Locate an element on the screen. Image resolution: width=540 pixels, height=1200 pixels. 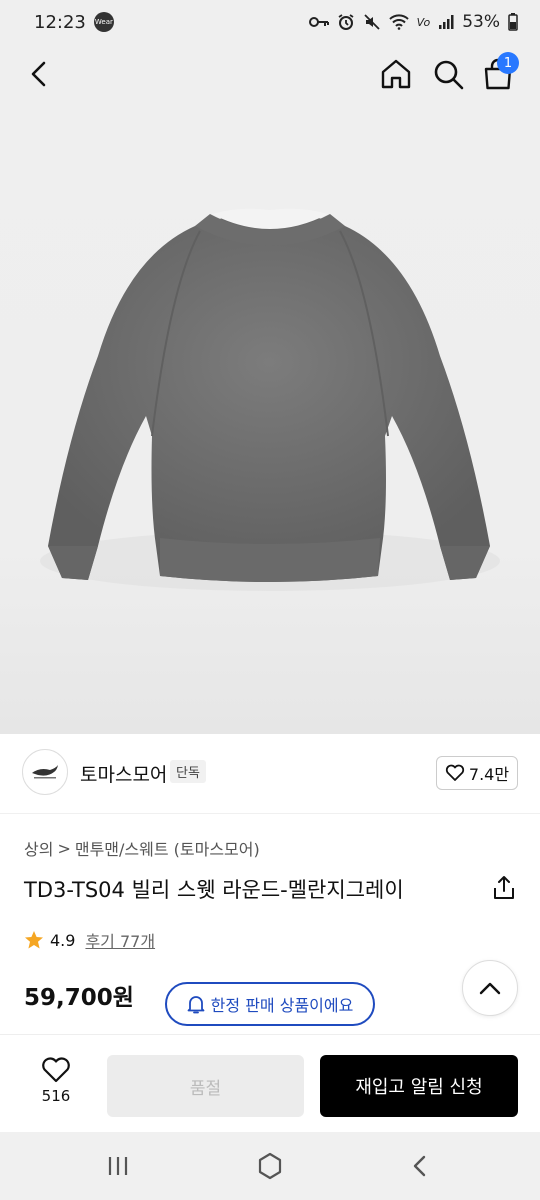
limited-sale-label: 한정 판매 상품이에요 is located at coordinates (282, 1005).